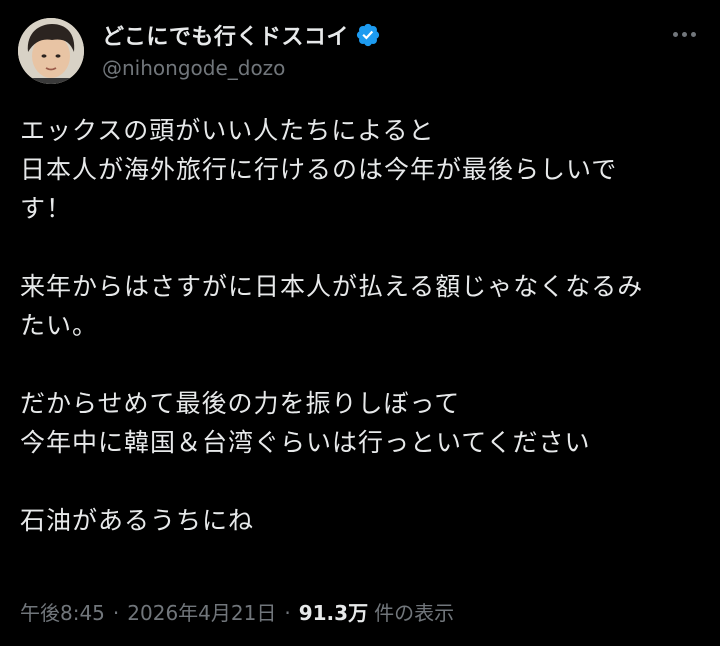 The image size is (720, 646). What do you see at coordinates (333, 611) in the screenshot?
I see `views-count: 91.3万` at bounding box center [333, 611].